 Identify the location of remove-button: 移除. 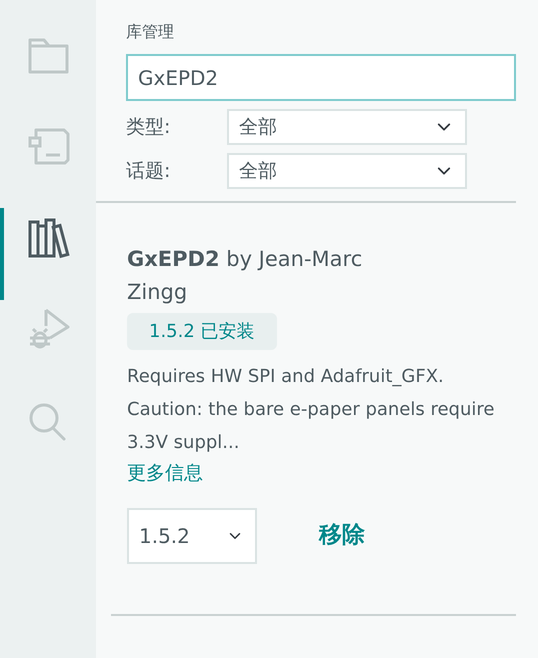
(342, 535).